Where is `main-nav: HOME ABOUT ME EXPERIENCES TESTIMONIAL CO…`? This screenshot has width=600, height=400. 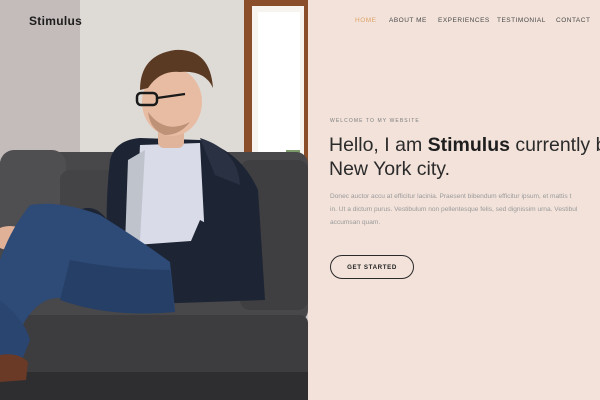
main-nav: HOME ABOUT ME EXPERIENCES TESTIMONIAL CO… is located at coordinates (454, 23).